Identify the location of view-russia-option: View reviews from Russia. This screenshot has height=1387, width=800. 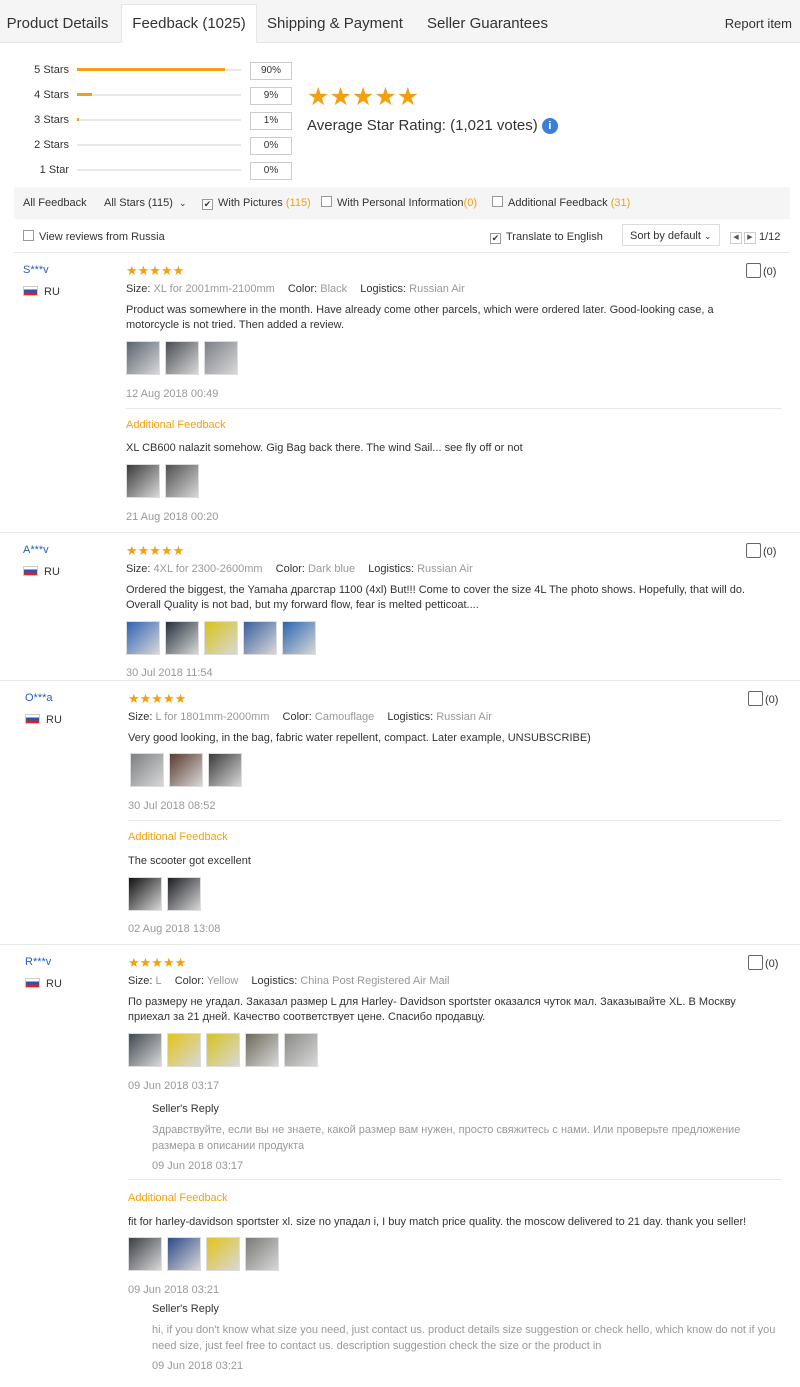
(94, 237).